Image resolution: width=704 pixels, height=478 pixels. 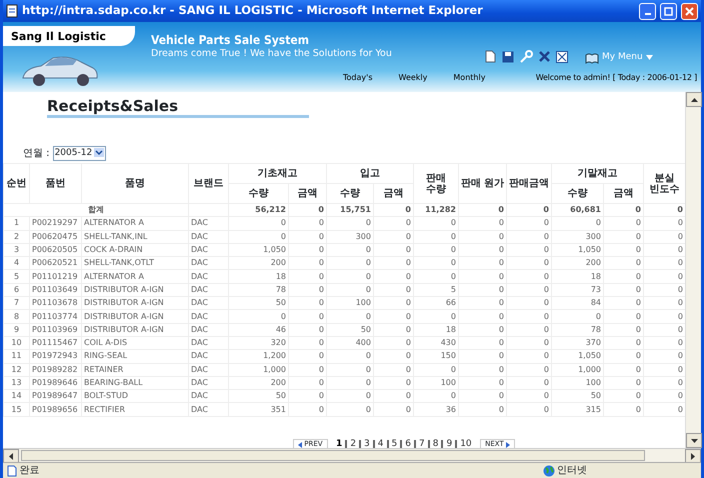 I want to click on globe-icon, so click(x=548, y=470).